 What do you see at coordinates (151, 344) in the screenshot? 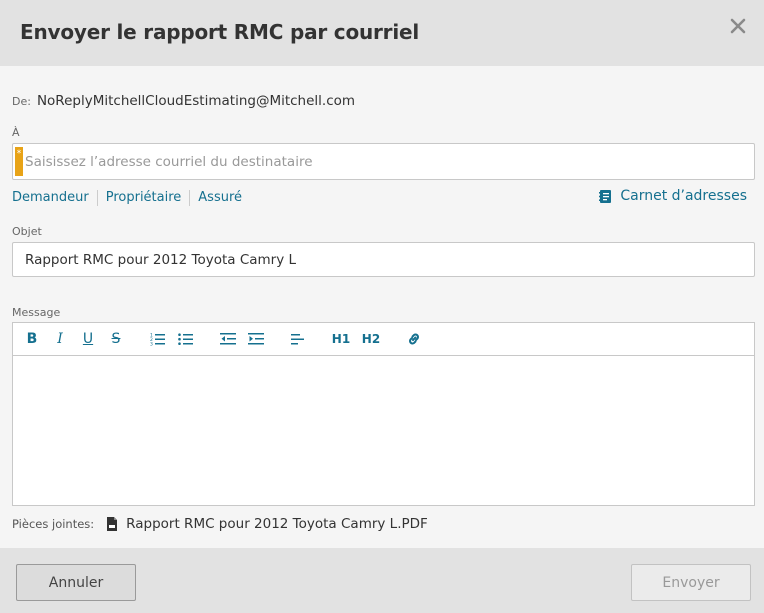
I see `svg-text: 3` at bounding box center [151, 344].